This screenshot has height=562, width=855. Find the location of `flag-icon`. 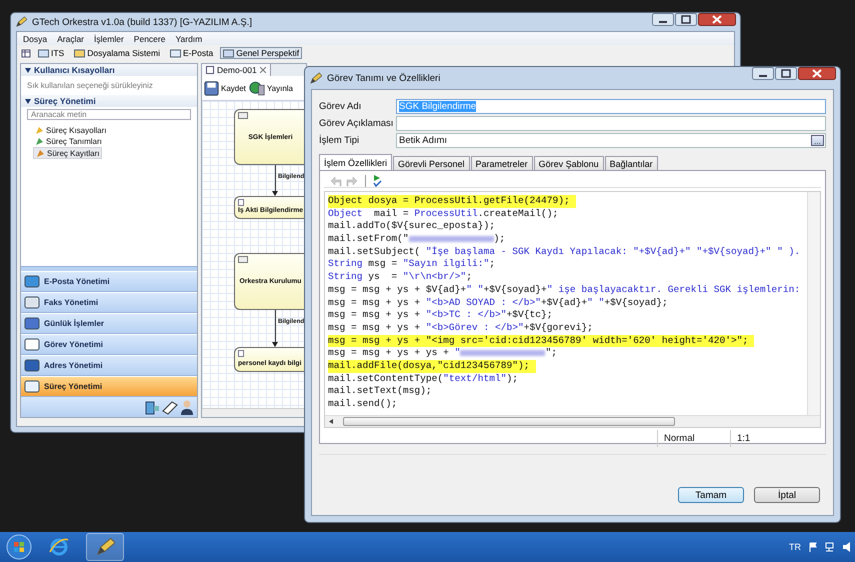

flag-icon is located at coordinates (813, 547).